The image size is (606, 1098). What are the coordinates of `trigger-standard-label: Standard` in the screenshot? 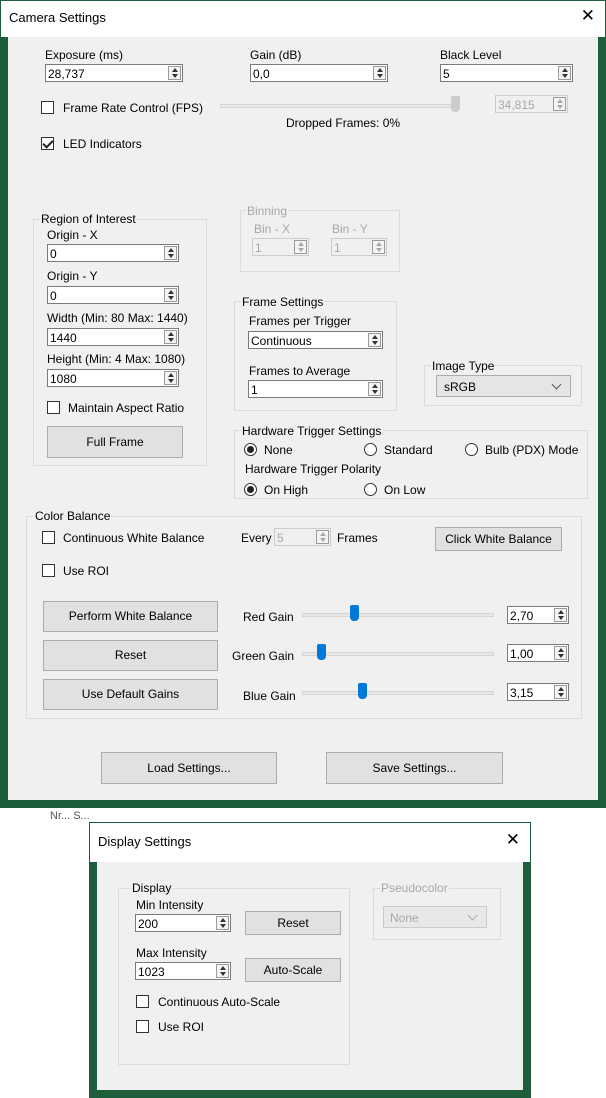 It's located at (408, 450).